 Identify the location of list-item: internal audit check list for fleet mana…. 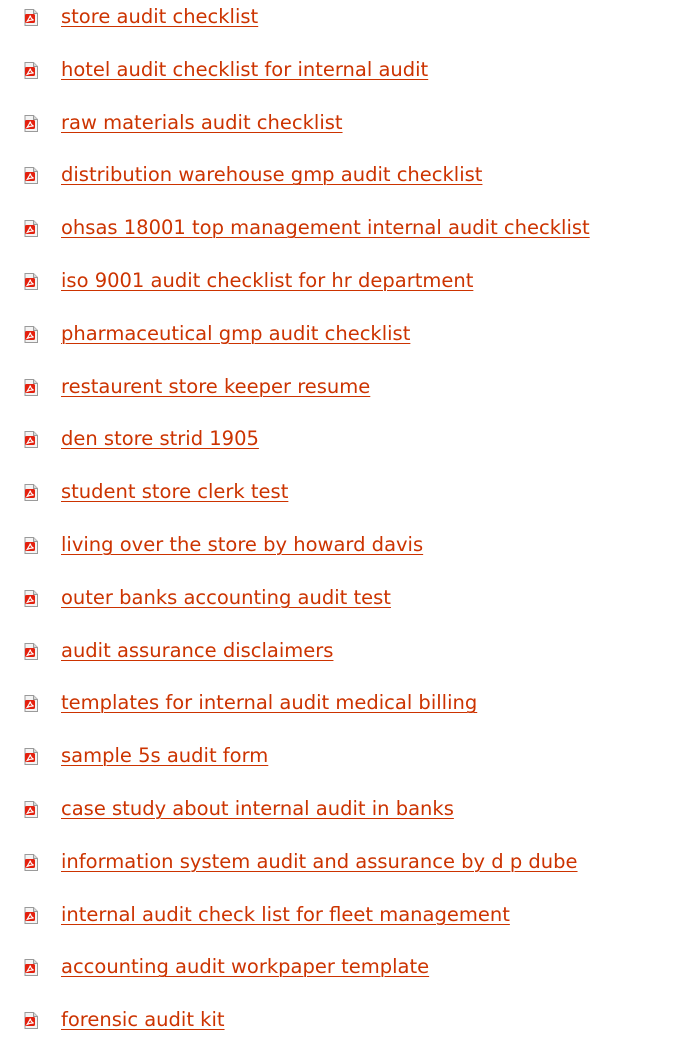
(348, 924).